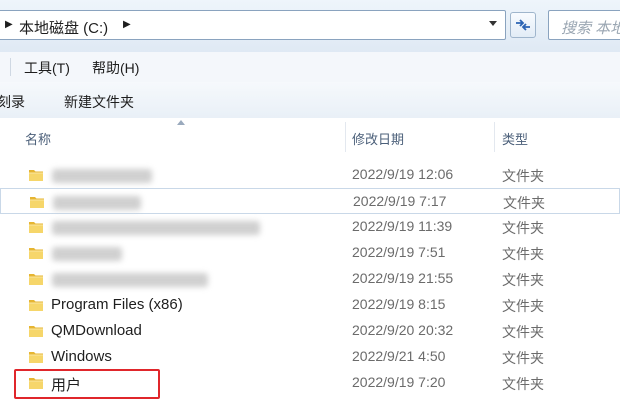  What do you see at coordinates (378, 138) in the screenshot?
I see `column-date: 修改日期` at bounding box center [378, 138].